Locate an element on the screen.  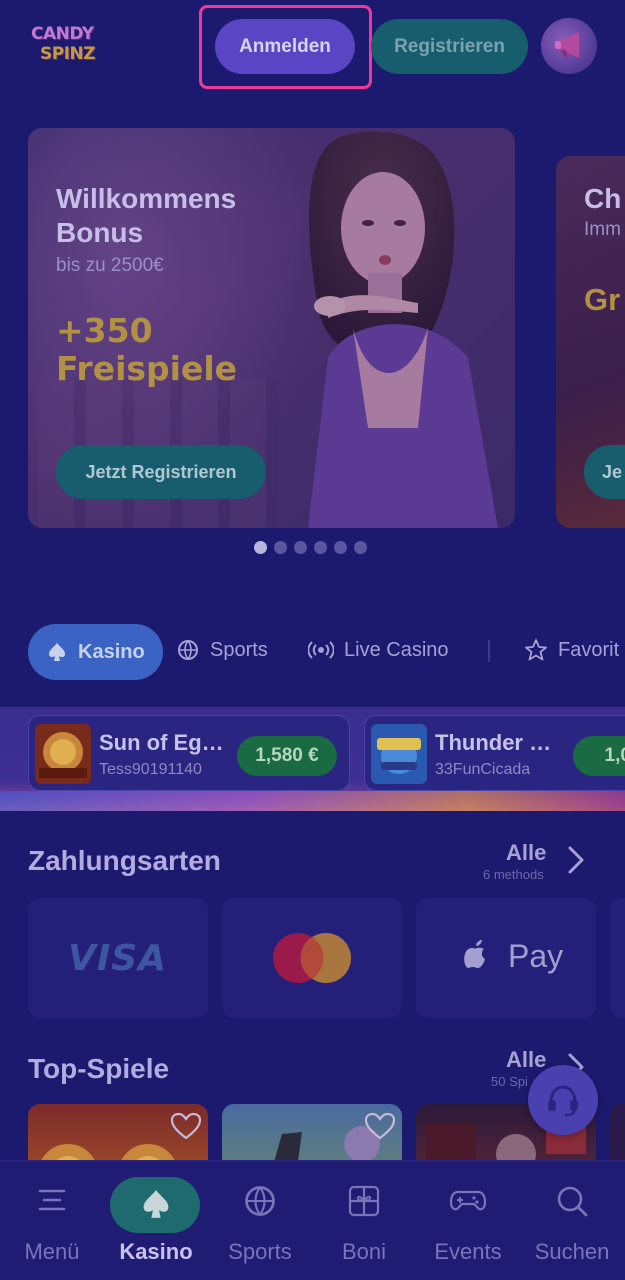
headset-icon is located at coordinates (563, 1101).